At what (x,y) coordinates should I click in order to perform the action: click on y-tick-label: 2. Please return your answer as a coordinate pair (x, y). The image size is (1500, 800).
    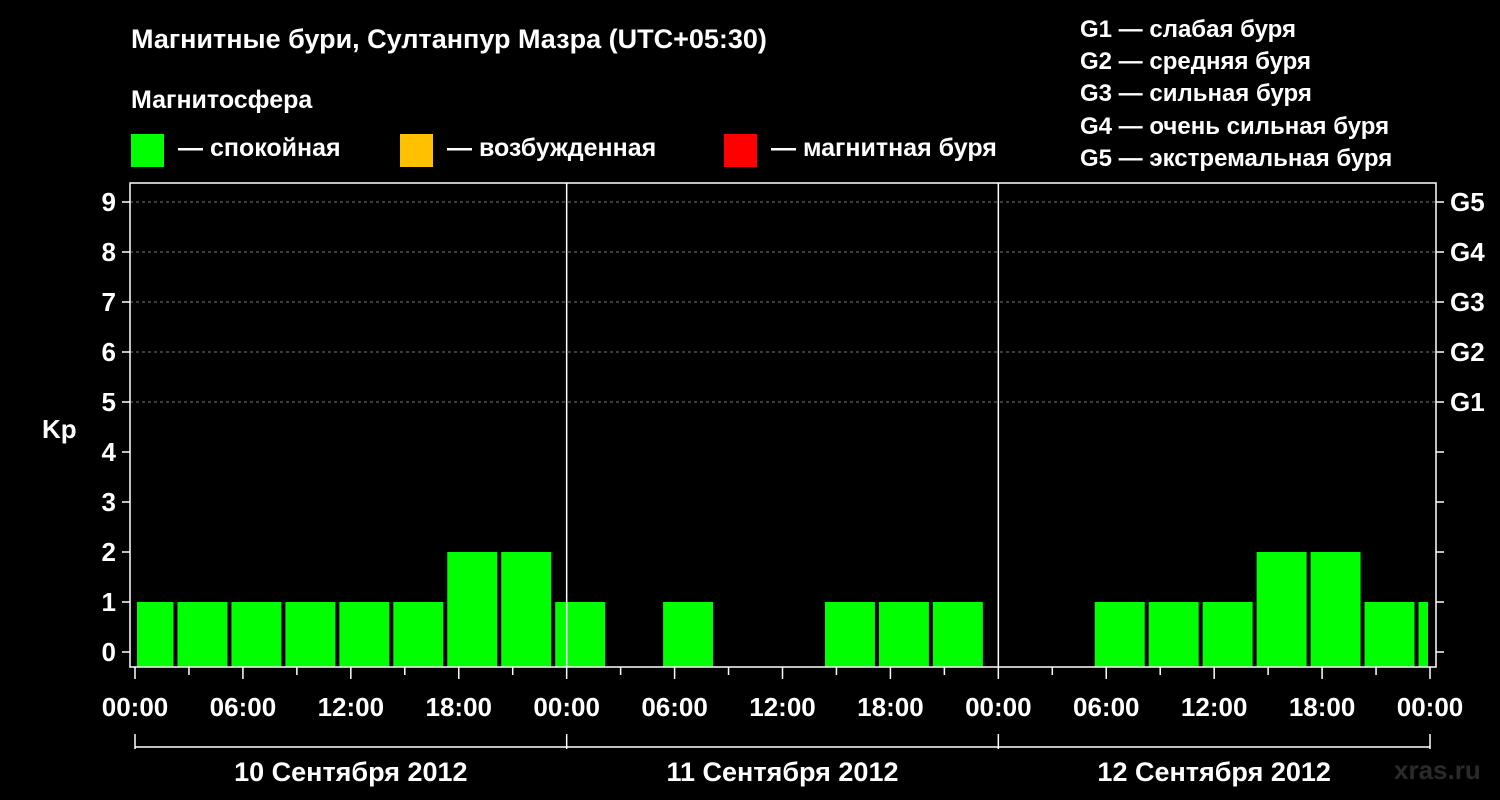
    Looking at the image, I should click on (109, 552).